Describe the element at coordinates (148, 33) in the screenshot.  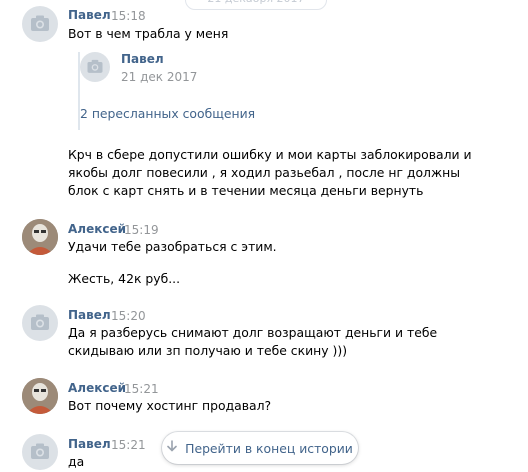
I see `message-text: Вот в чем трабла у меня` at that location.